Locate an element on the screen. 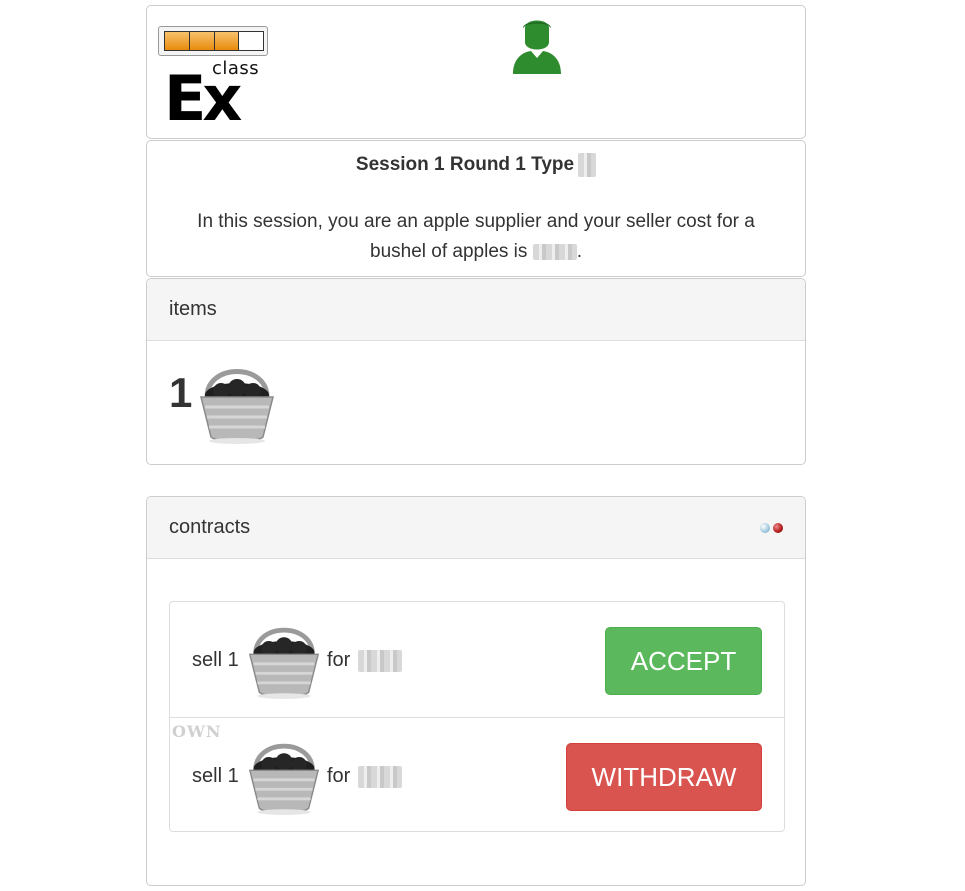 Image resolution: width=965 pixels, height=891 pixels. session-title: Session 1 Round 1 Type is located at coordinates (476, 165).